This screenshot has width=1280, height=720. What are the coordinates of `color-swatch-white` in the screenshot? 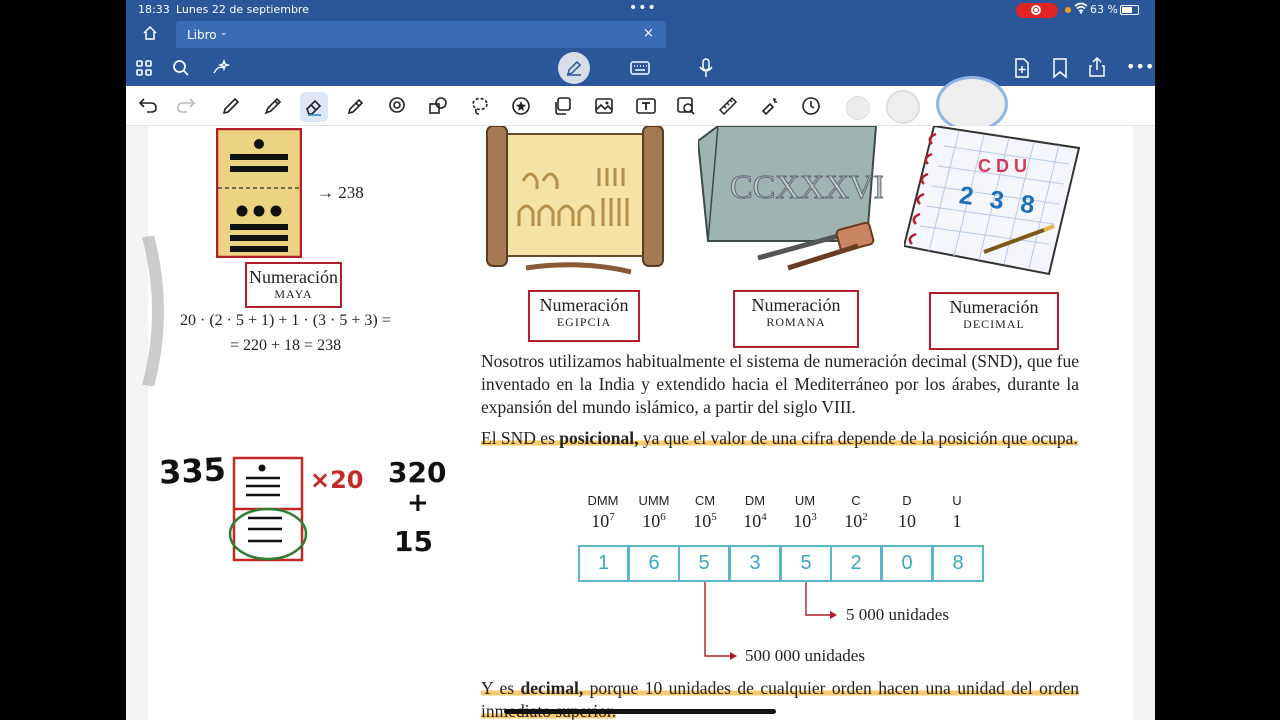 It's located at (903, 107).